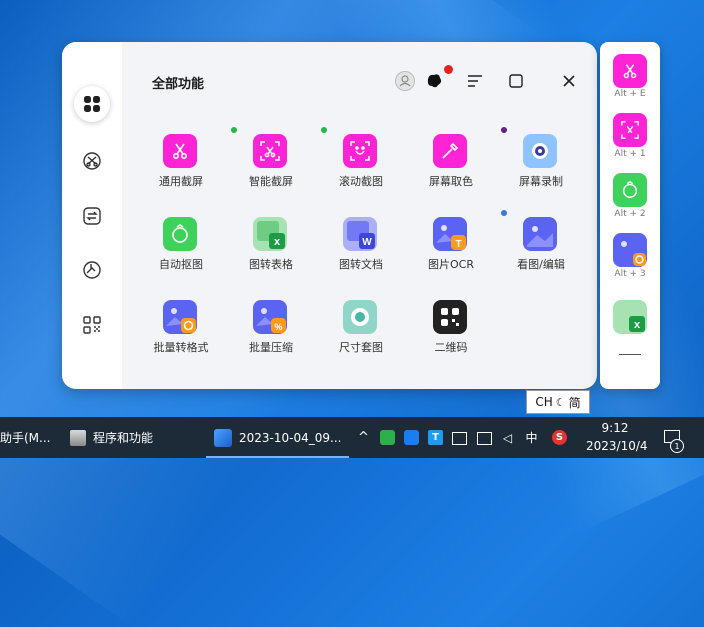 The height and width of the screenshot is (627, 704). I want to click on avatar-icon, so click(405, 81).